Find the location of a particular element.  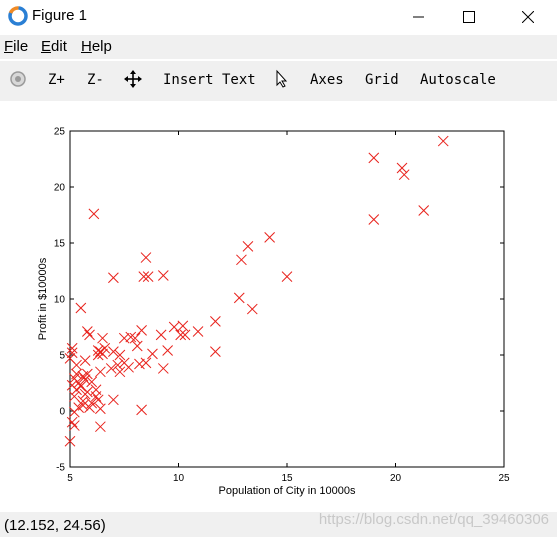

x-axis-label: Population of City in 10000s is located at coordinates (287, 491).